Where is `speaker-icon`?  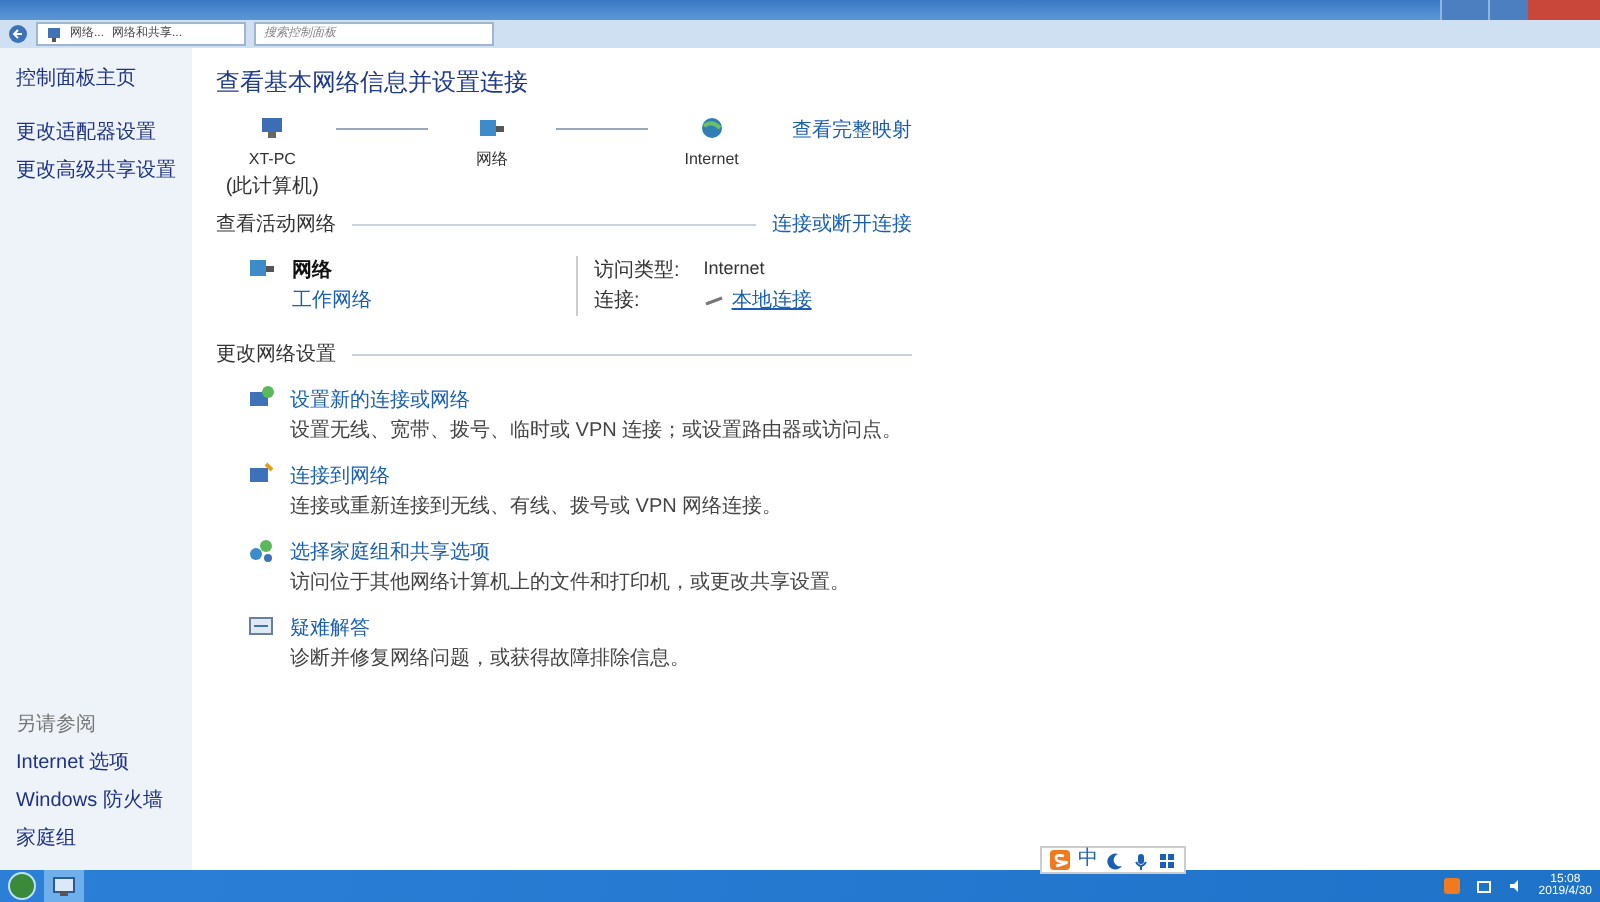 speaker-icon is located at coordinates (1515, 886).